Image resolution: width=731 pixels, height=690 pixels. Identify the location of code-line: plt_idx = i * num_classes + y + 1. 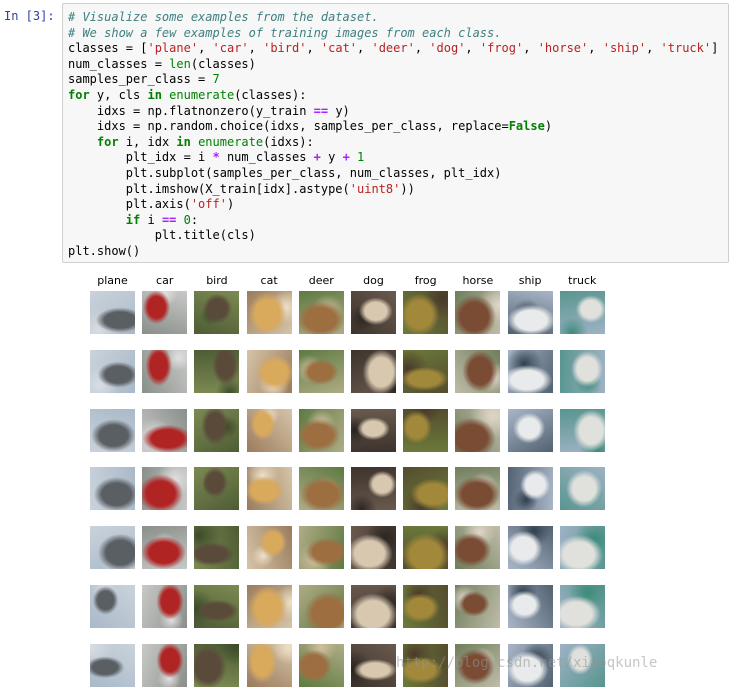
(398, 158).